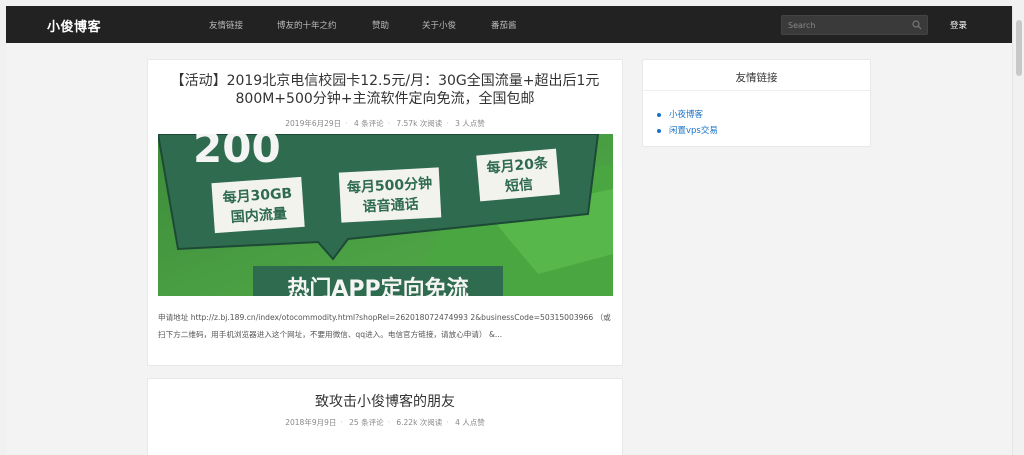  Describe the element at coordinates (1019, 48) in the screenshot. I see `scrollbar-thumb` at that location.